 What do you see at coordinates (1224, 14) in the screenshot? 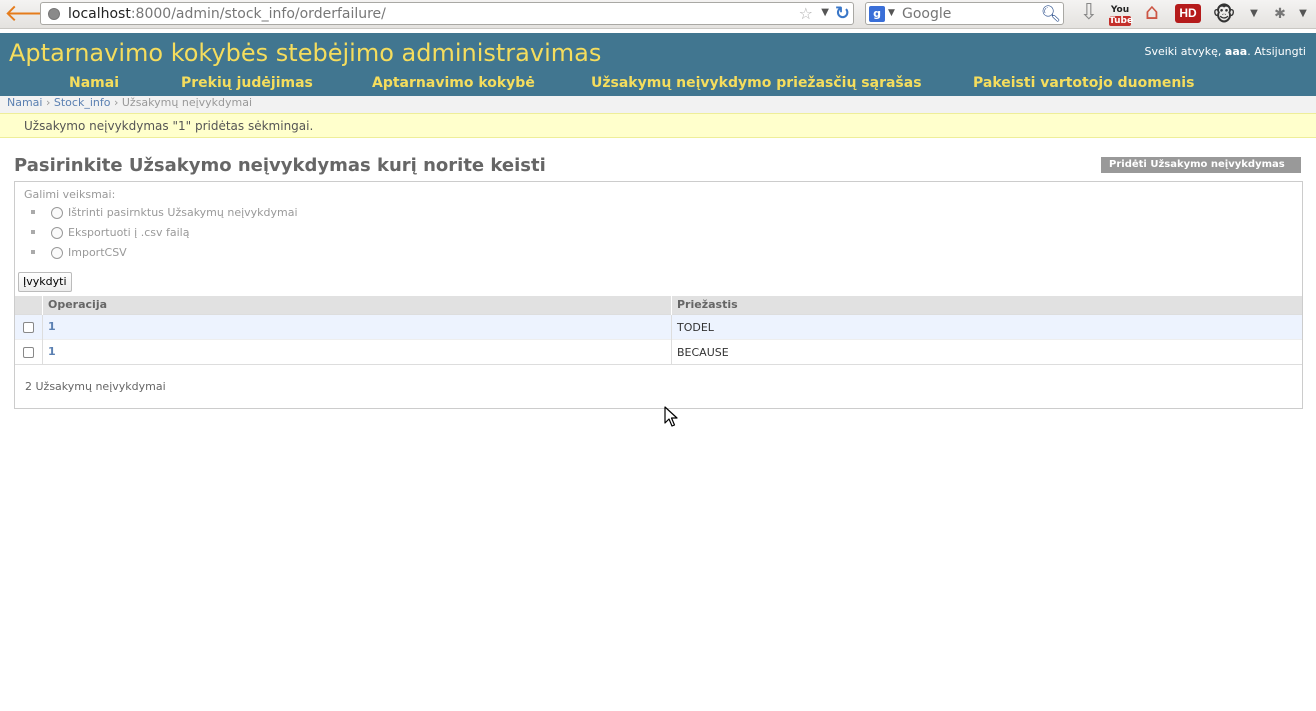
I see `greasemonkey-icon: 🐵` at bounding box center [1224, 14].